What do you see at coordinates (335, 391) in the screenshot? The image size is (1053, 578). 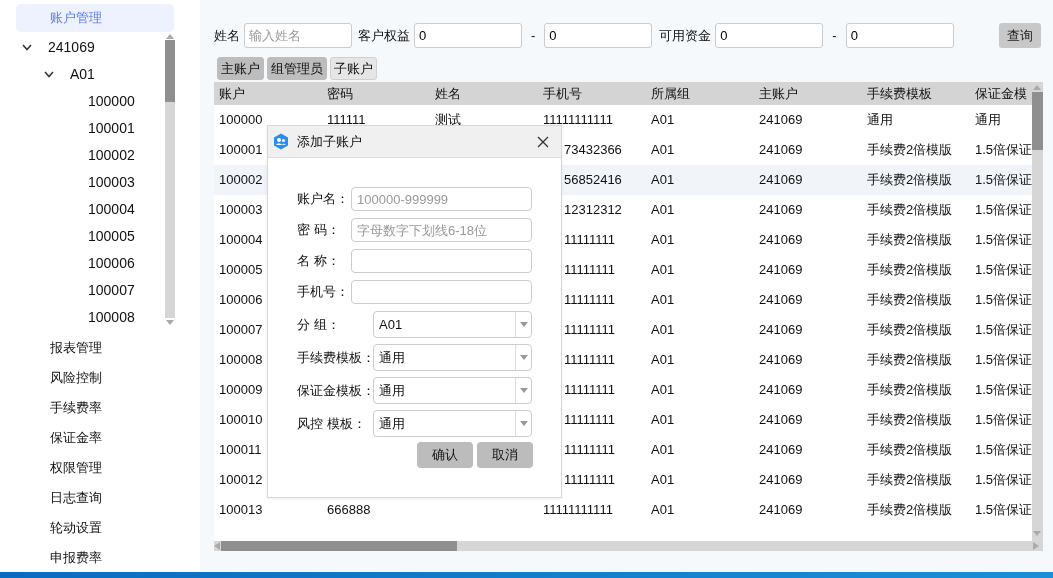 I see `field-label: 保证金模板：` at bounding box center [335, 391].